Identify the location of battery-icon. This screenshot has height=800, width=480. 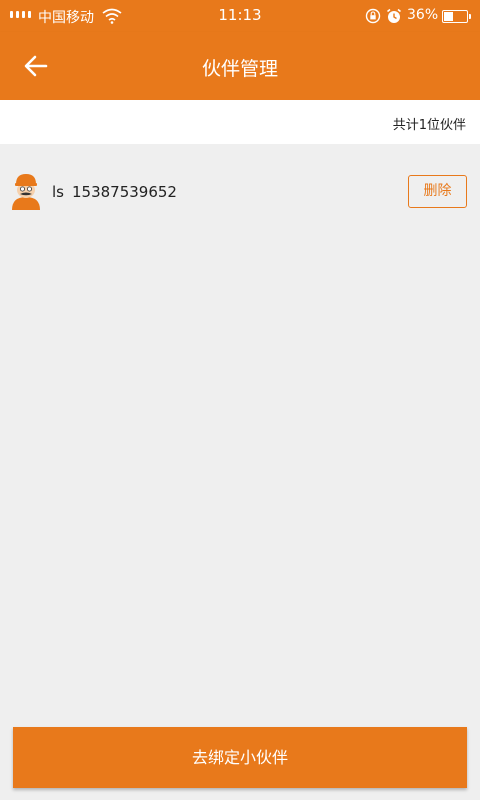
(456, 16).